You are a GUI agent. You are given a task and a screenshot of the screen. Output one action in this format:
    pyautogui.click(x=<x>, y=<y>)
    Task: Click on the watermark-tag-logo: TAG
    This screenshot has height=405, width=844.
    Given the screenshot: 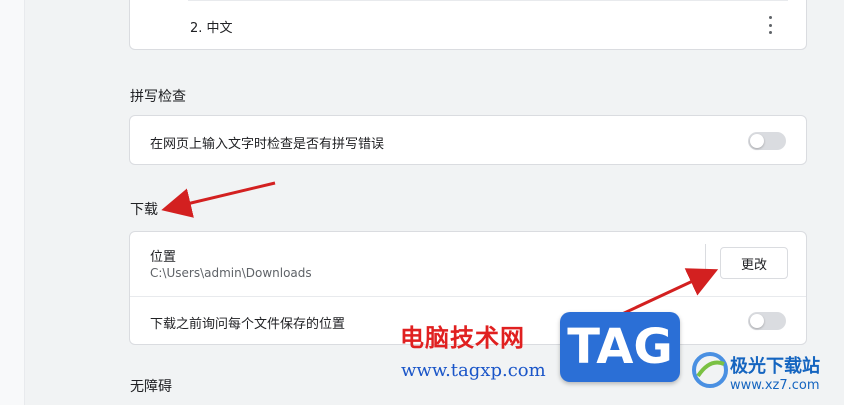 What is the action you would take?
    pyautogui.click(x=620, y=347)
    